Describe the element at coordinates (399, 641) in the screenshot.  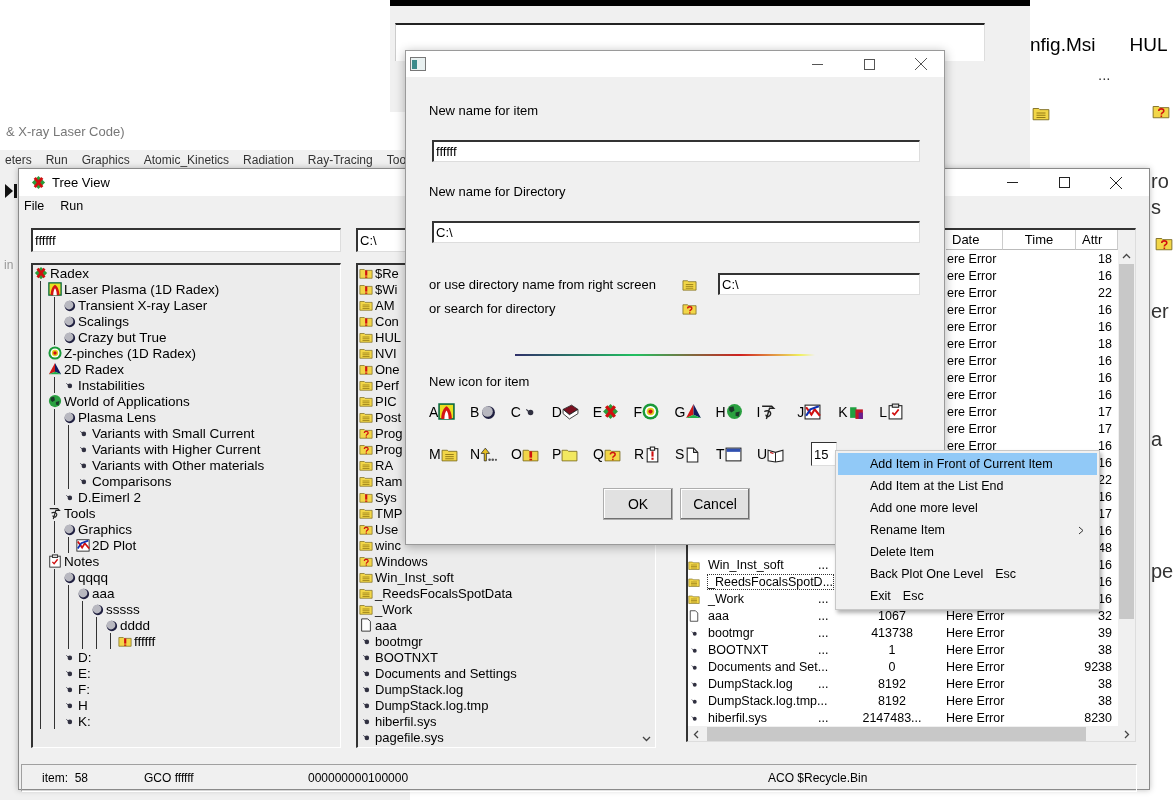
I see `directory-item: bootmgr` at that location.